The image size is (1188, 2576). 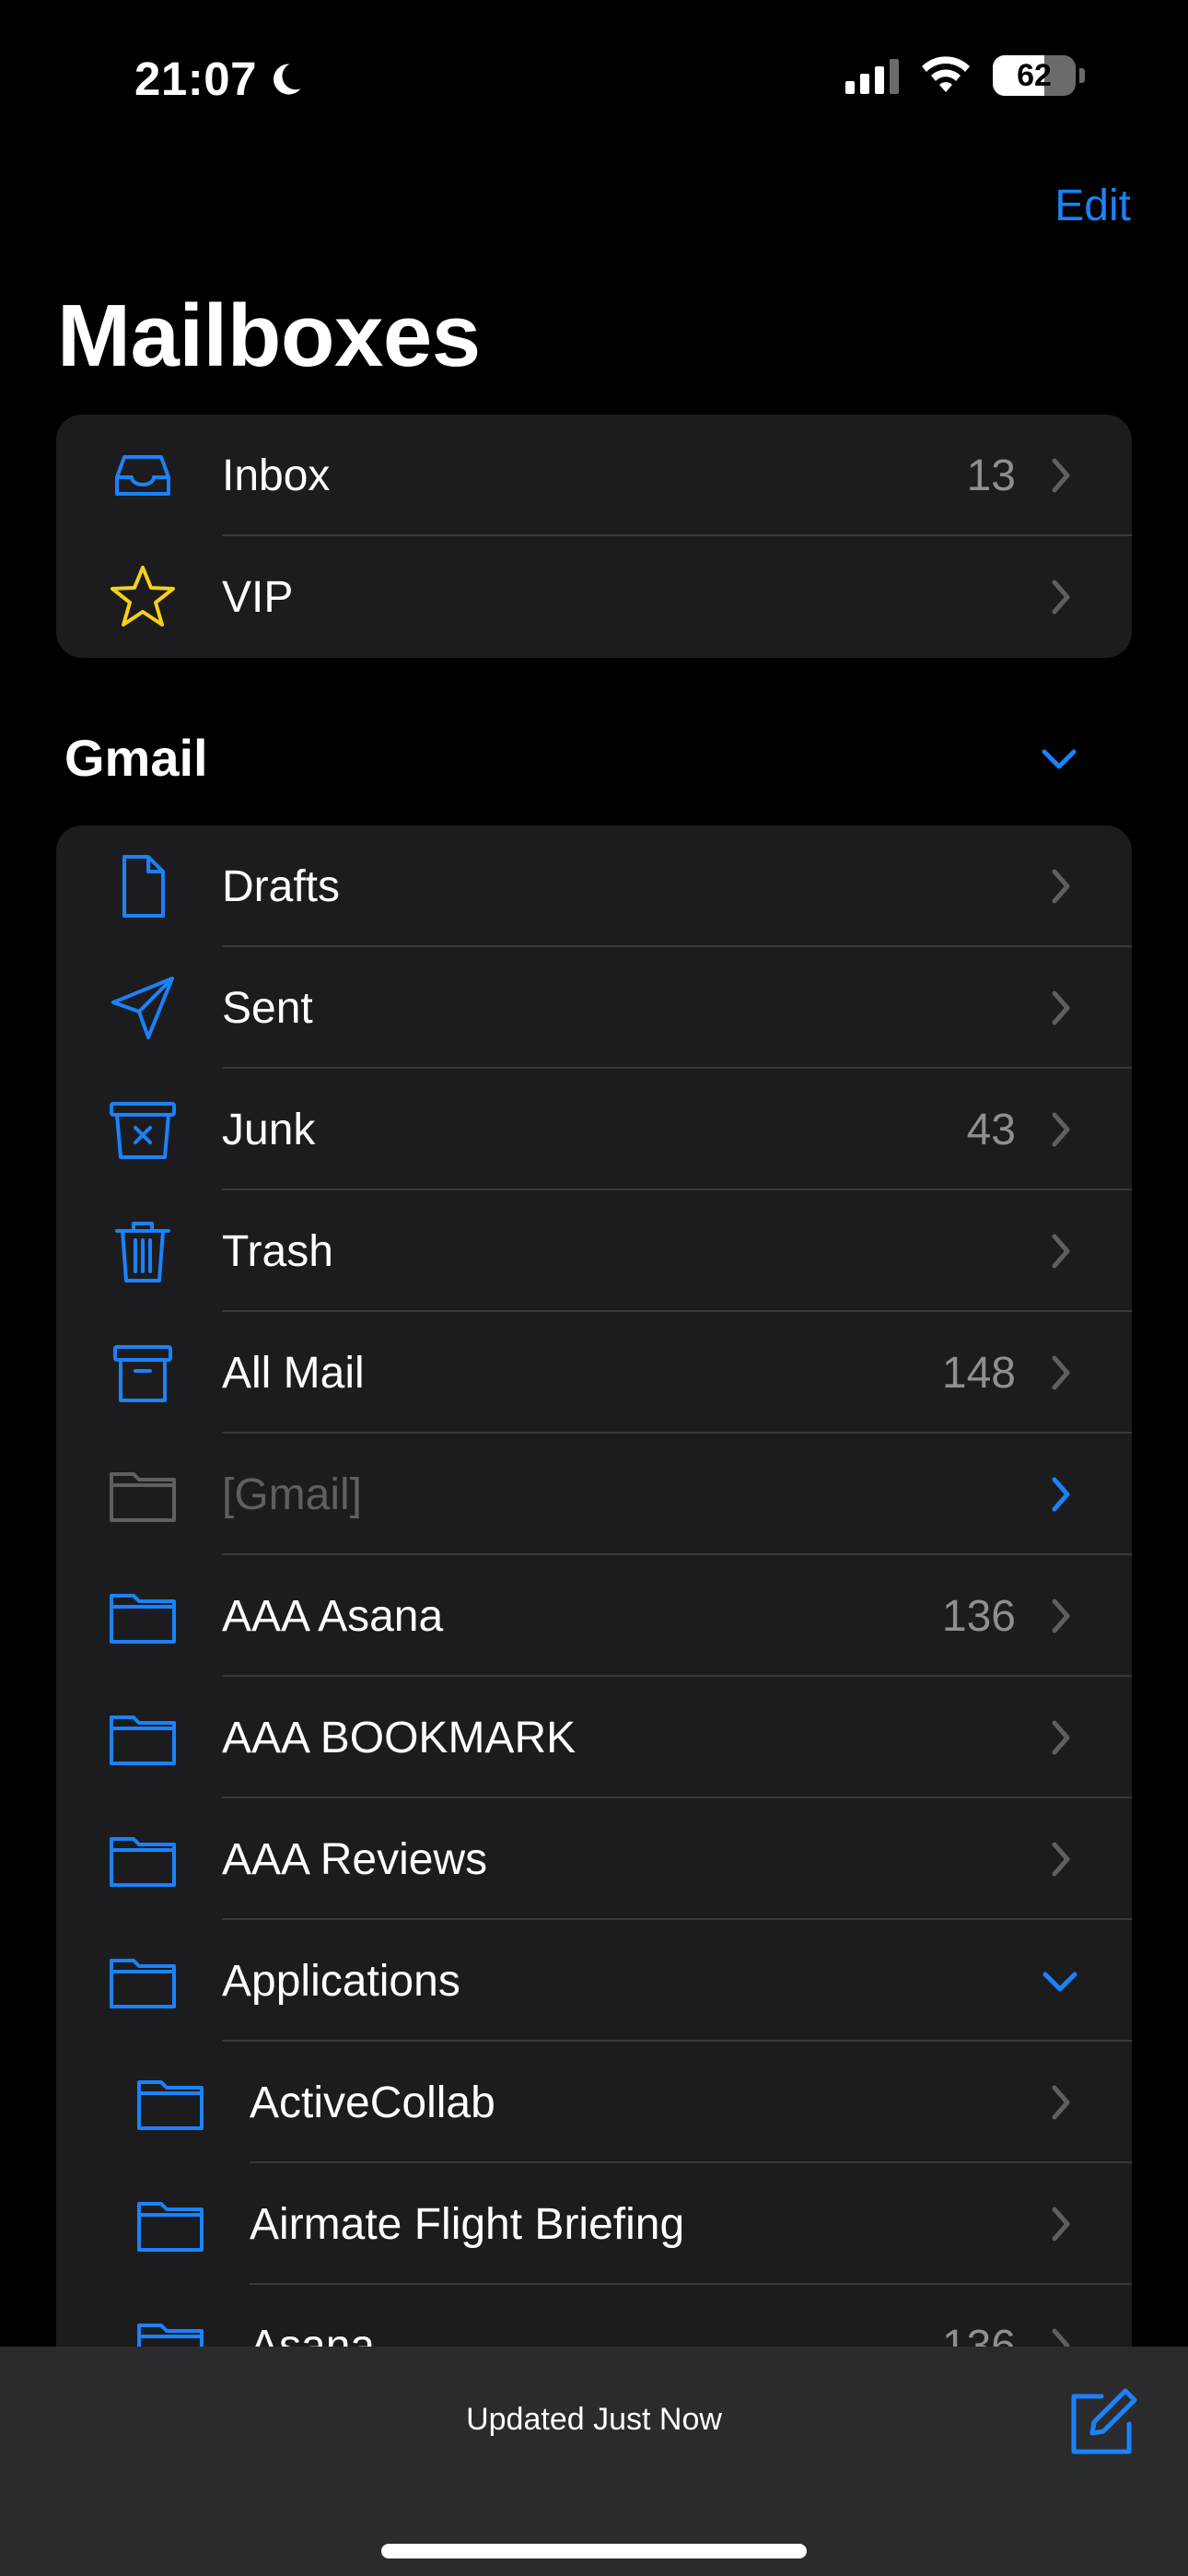 I want to click on mailbox-row-inbox: Inbox 13, so click(x=594, y=475).